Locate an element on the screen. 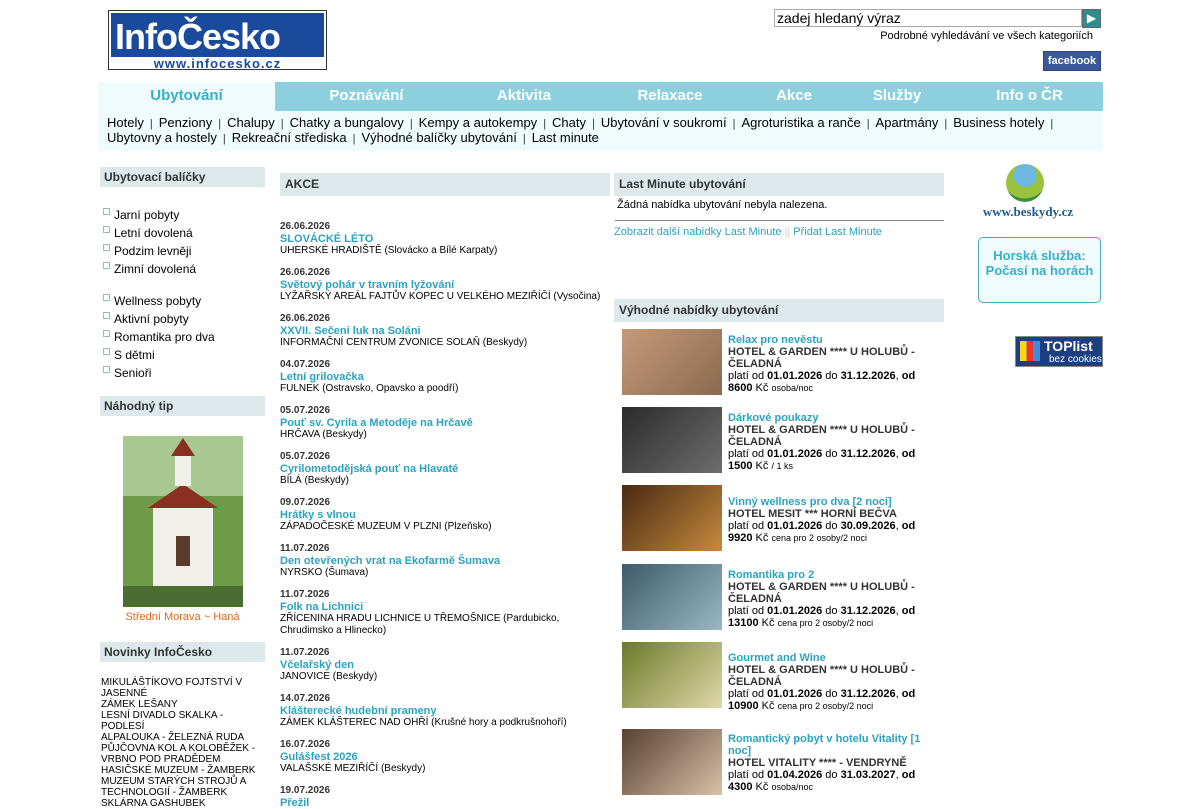 The width and height of the screenshot is (1200, 809). offer-title-link: Relax pro nevěstu is located at coordinates (828, 340).